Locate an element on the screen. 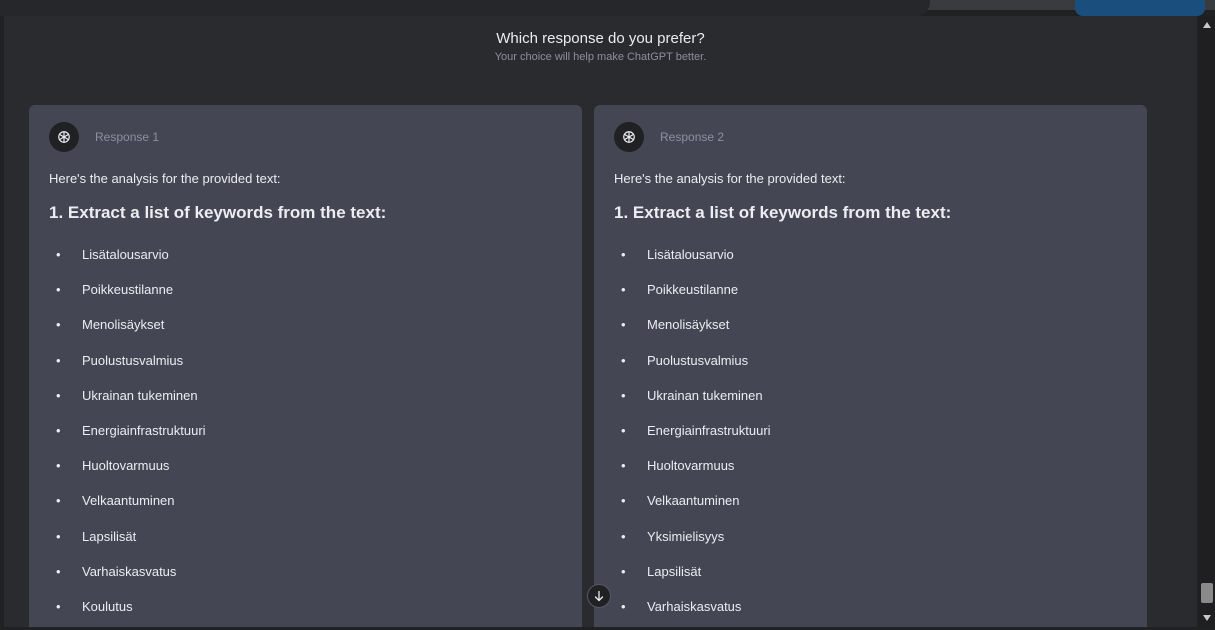 The width and height of the screenshot is (1215, 630). scroll-up-arrow-icon is located at coordinates (1207, 25).